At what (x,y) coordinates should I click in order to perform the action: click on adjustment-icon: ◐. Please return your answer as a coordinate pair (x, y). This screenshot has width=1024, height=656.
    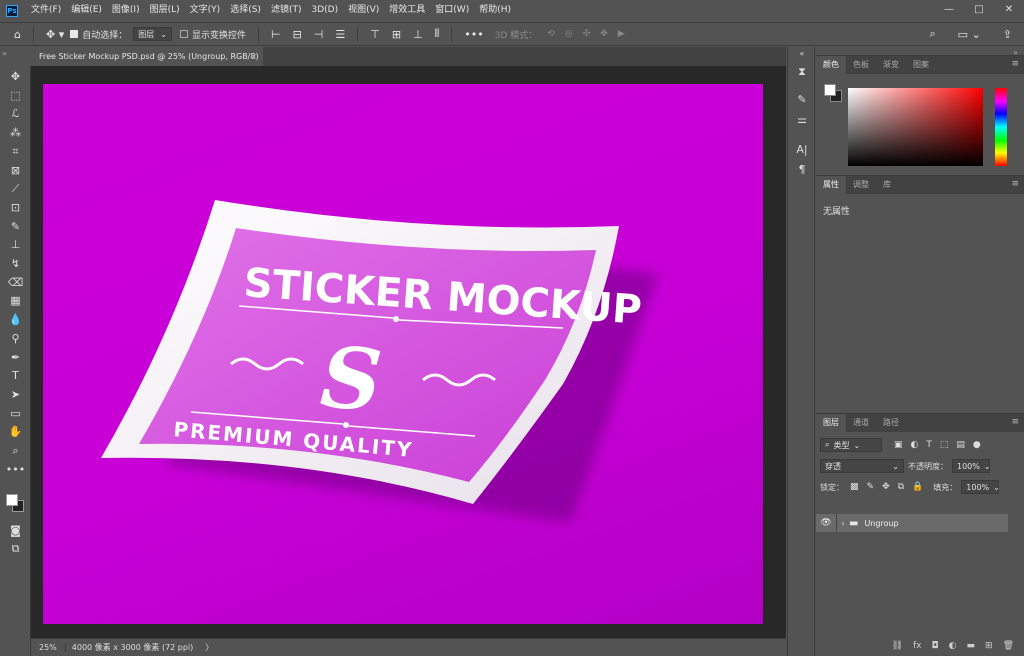
    Looking at the image, I should click on (953, 646).